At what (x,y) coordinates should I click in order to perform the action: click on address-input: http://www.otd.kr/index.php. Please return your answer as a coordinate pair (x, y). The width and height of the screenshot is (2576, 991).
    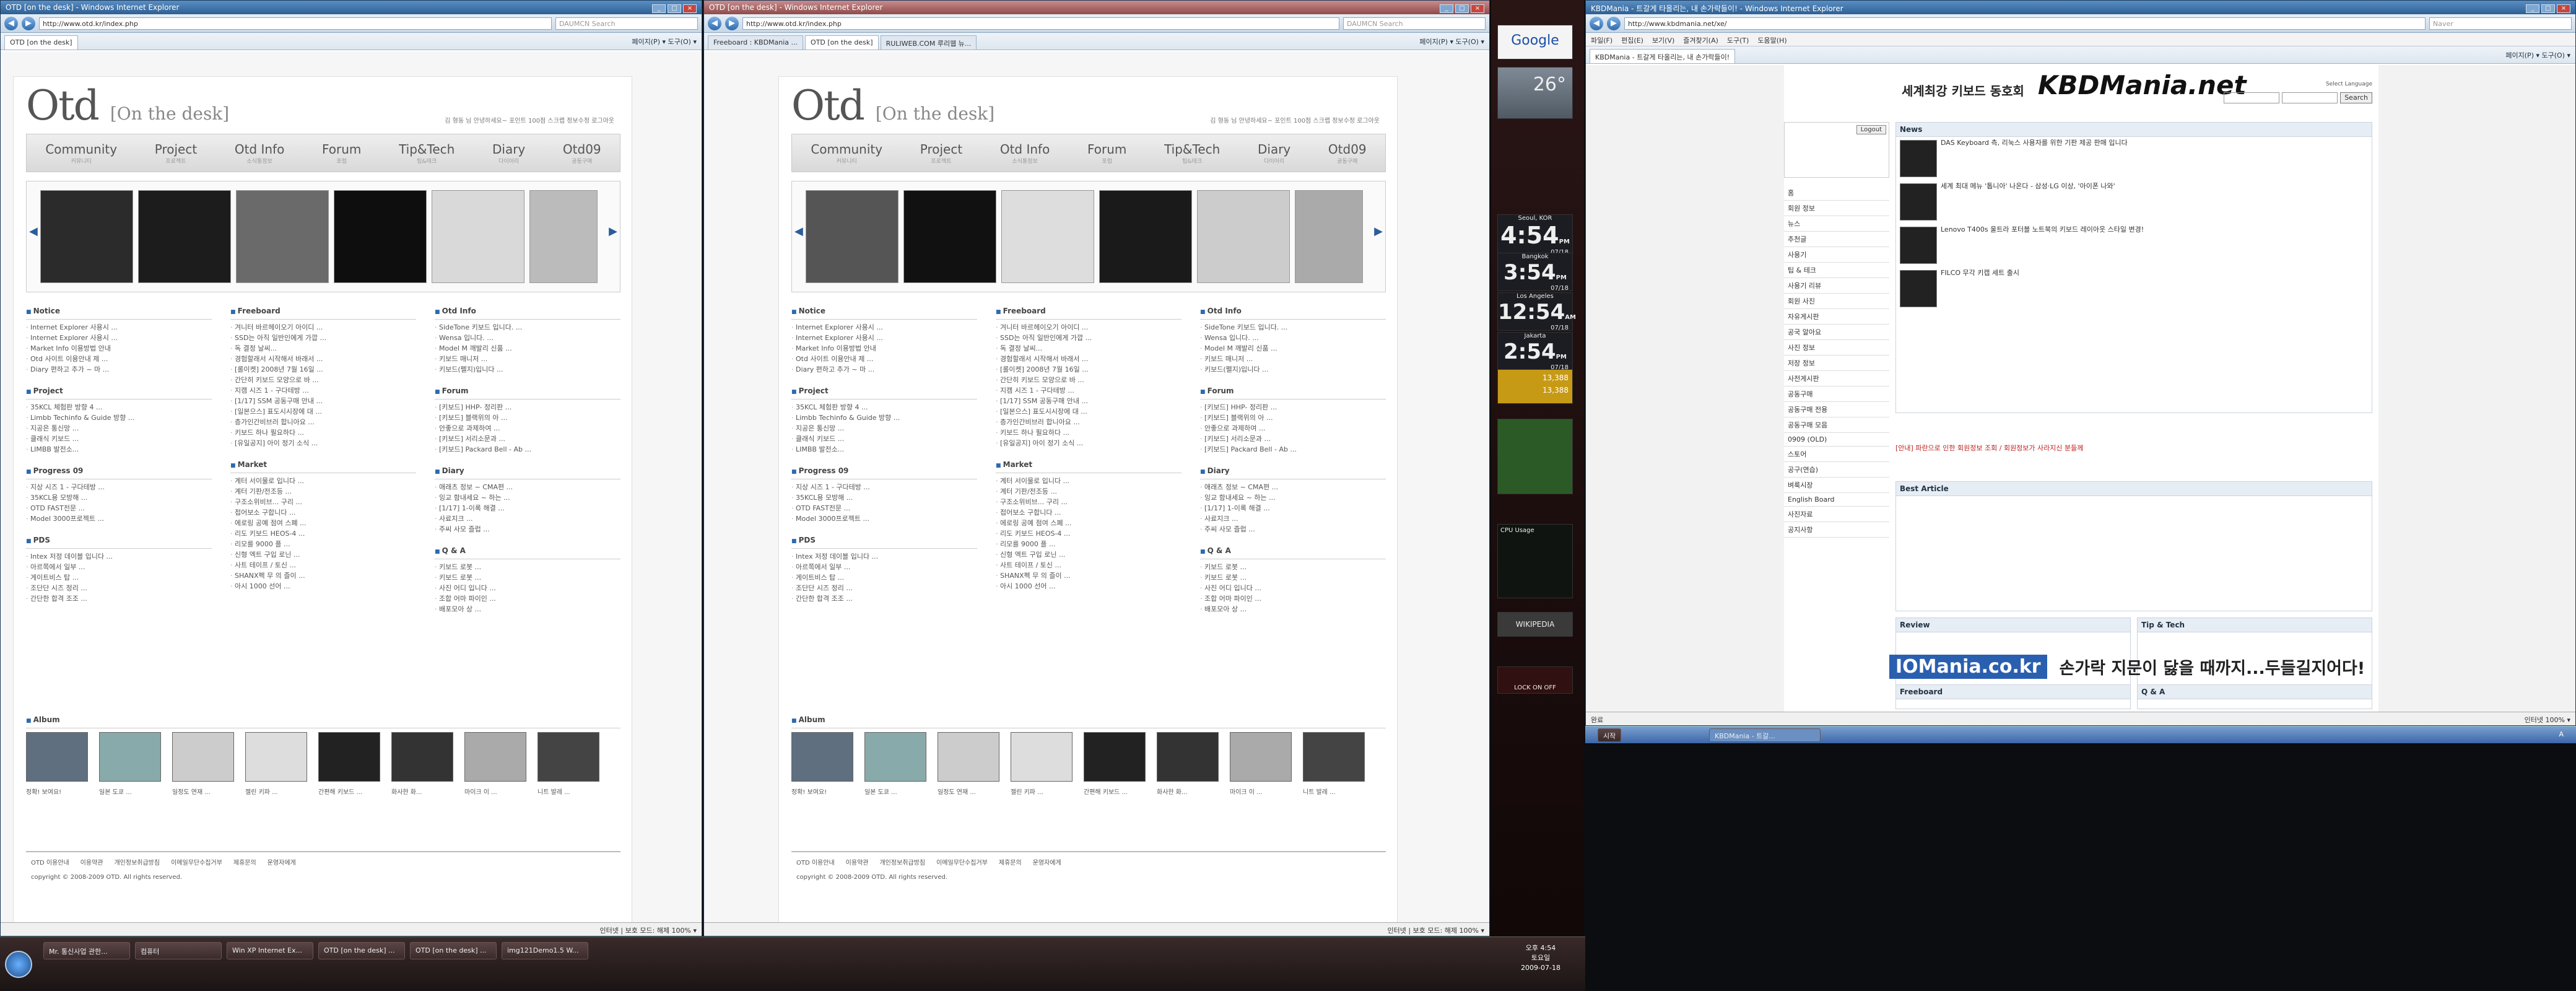
    Looking at the image, I should click on (295, 23).